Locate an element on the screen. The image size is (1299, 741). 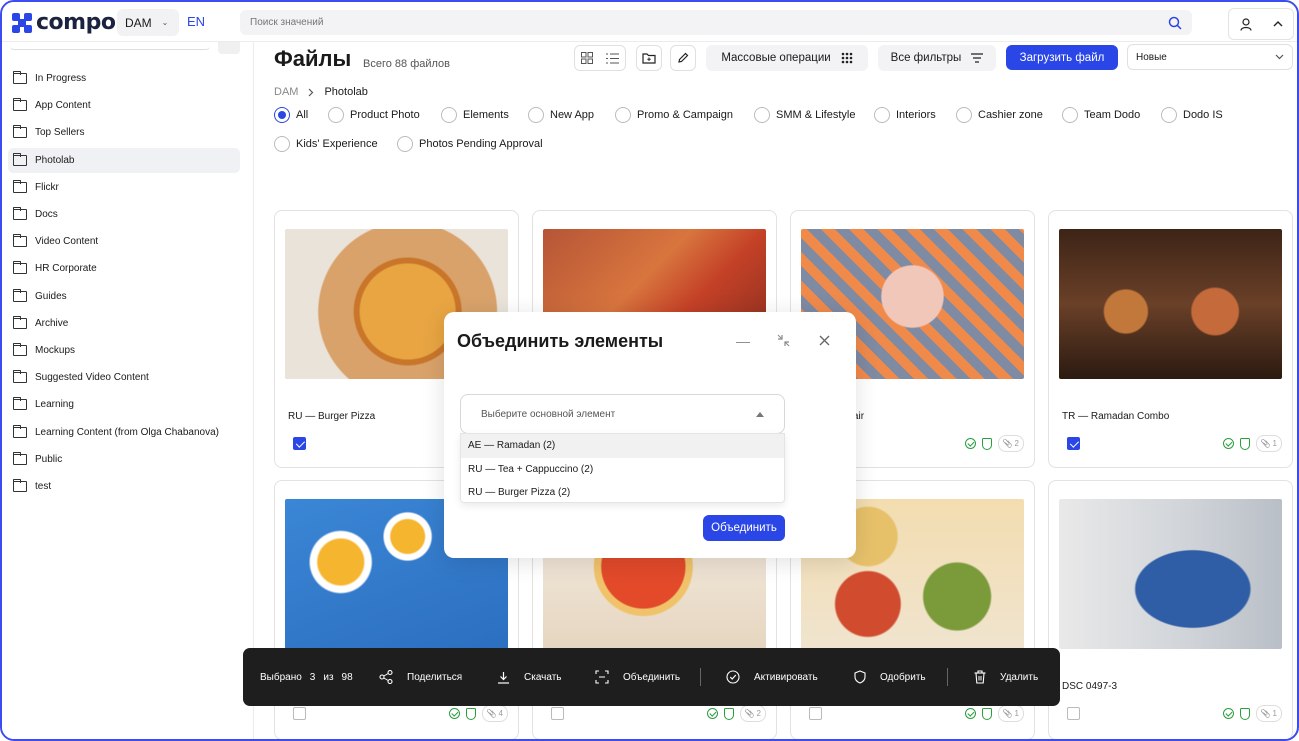
category-radio: Product Photo is located at coordinates (374, 115).